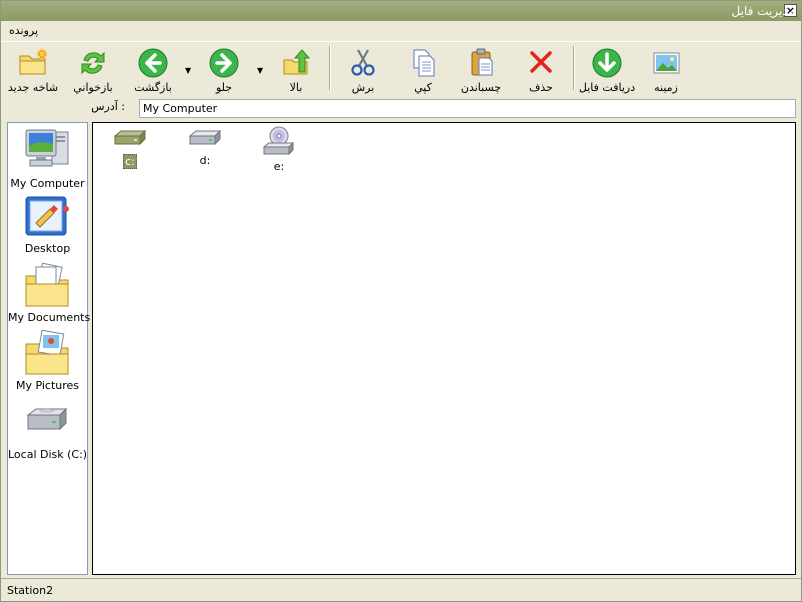 The width and height of the screenshot is (802, 602). What do you see at coordinates (607, 87) in the screenshot?
I see `download-file-label: دريافت فايل` at bounding box center [607, 87].